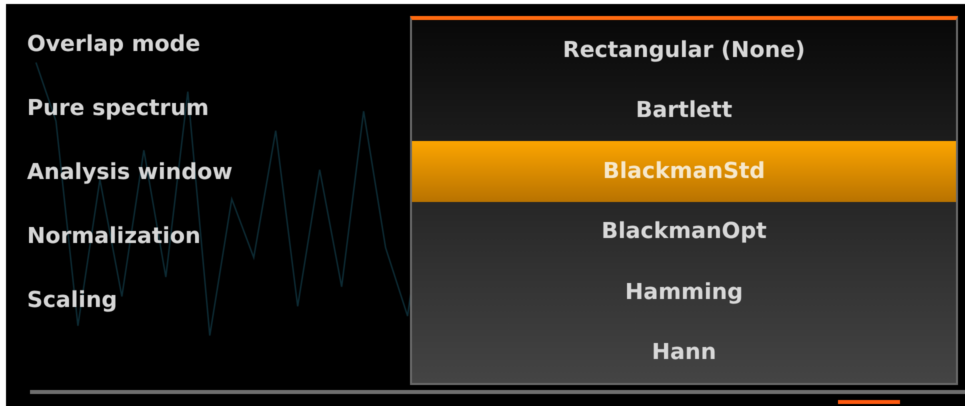  What do you see at coordinates (113, 45) in the screenshot?
I see `setting-label: Overlap mode` at bounding box center [113, 45].